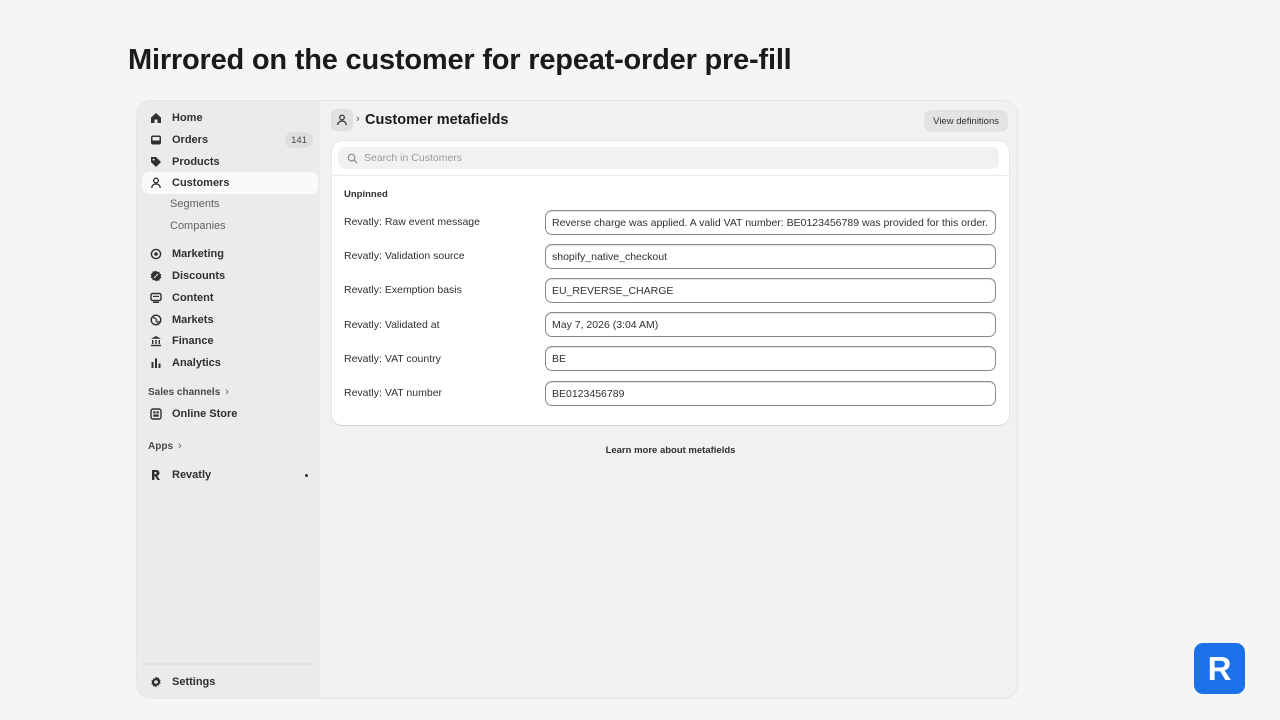  Describe the element at coordinates (230, 475) in the screenshot. I see `sidebar-item-revatly: Revatly` at that location.